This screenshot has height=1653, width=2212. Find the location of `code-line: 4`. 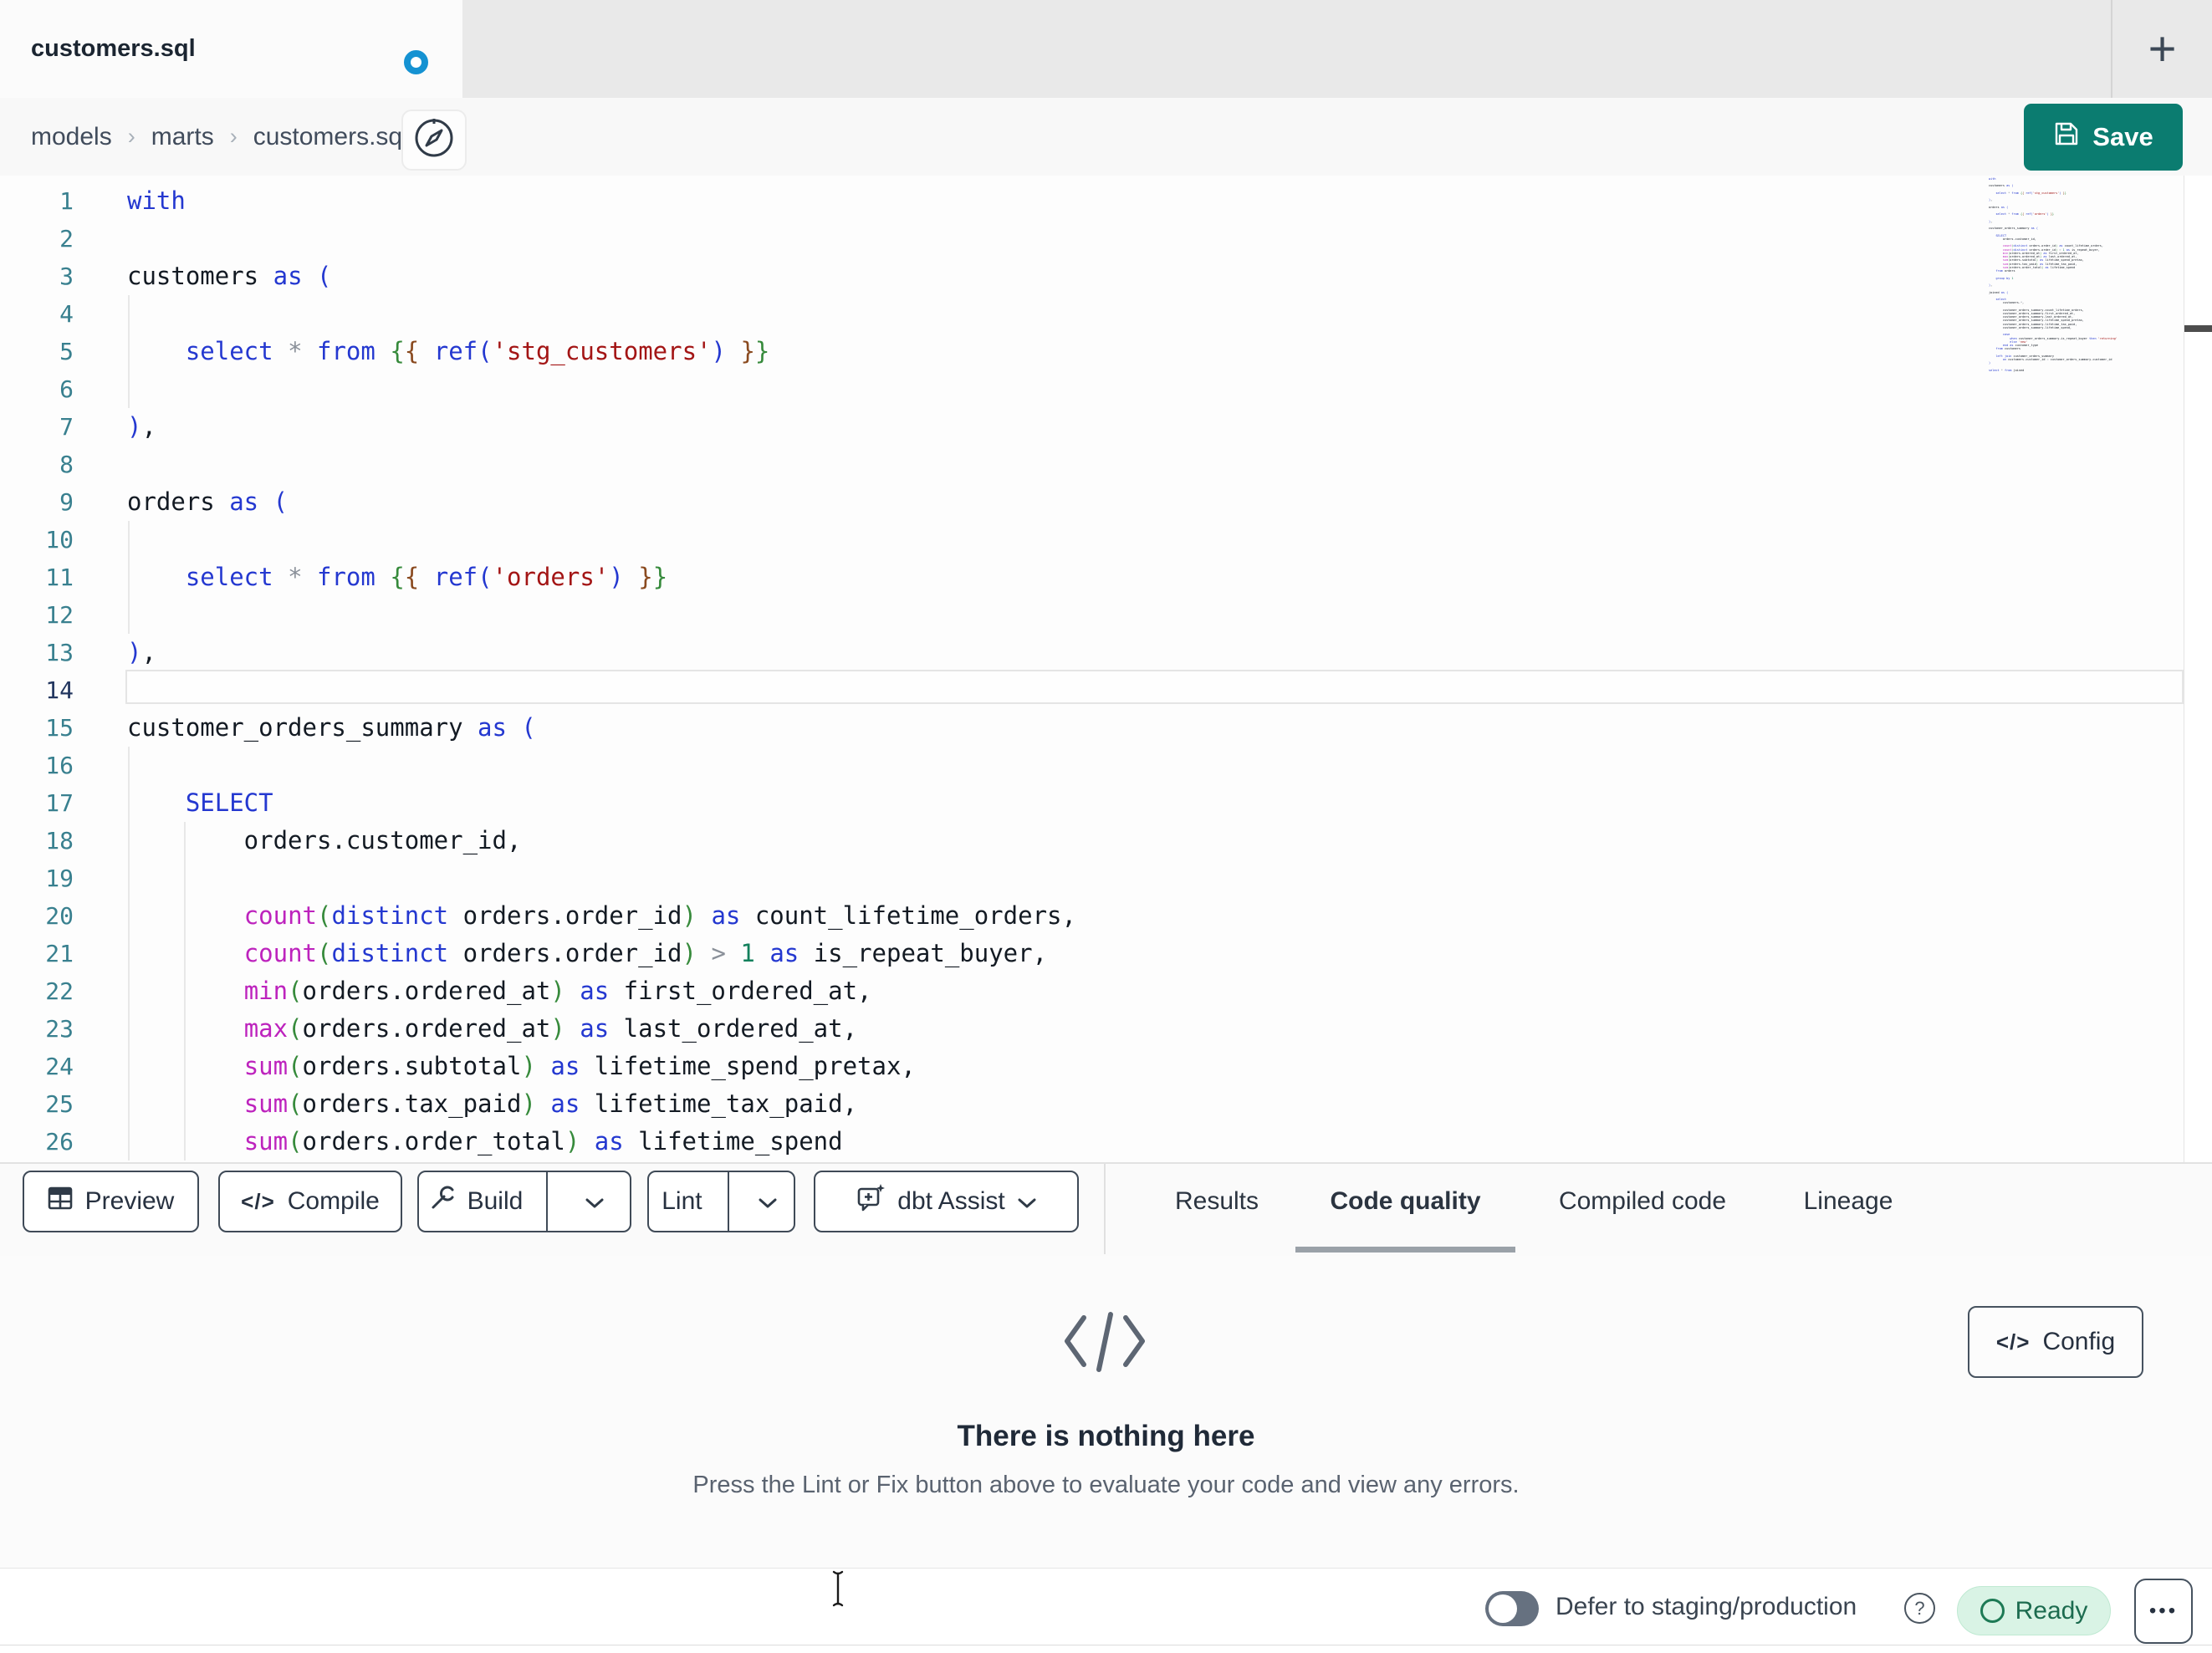

code-line: 4 is located at coordinates (1092, 314).